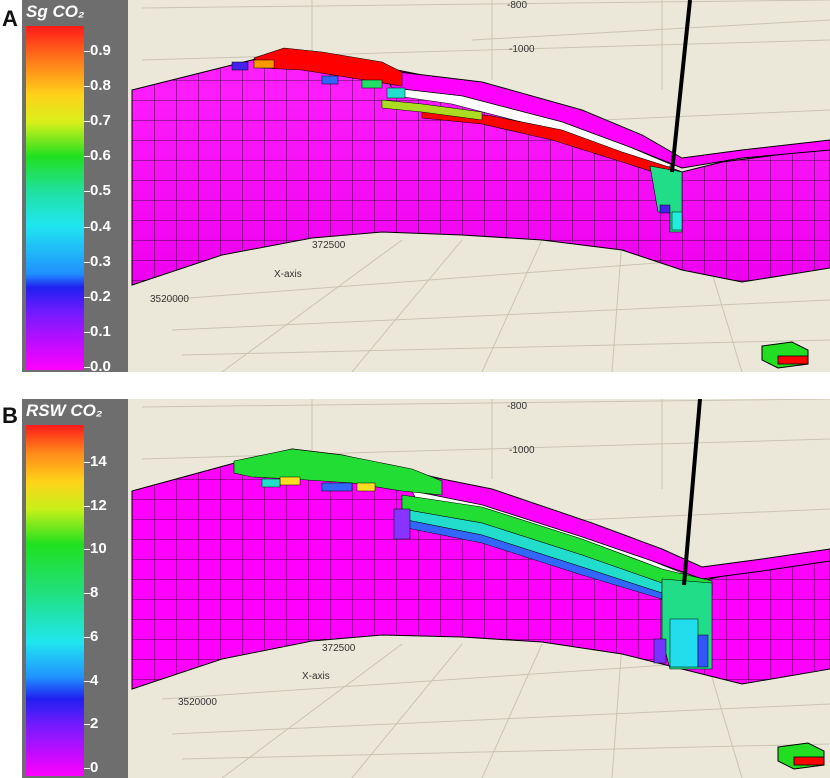 The height and width of the screenshot is (778, 830). What do you see at coordinates (100, 156) in the screenshot?
I see `panel-a-tick-label: 0.6` at bounding box center [100, 156].